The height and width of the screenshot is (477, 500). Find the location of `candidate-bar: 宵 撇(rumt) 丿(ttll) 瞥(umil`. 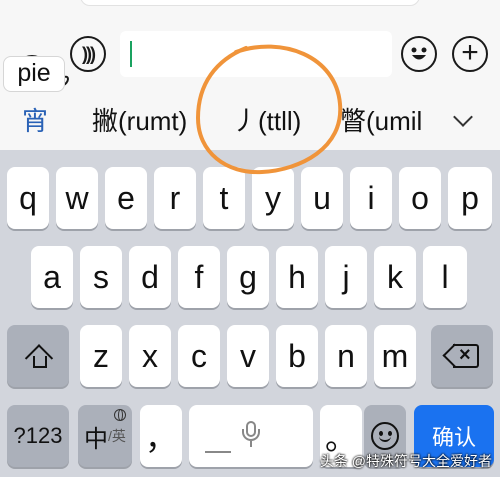

candidate-bar: 宵 撇(rumt) 丿(ttll) 瞥(umil is located at coordinates (250, 121).